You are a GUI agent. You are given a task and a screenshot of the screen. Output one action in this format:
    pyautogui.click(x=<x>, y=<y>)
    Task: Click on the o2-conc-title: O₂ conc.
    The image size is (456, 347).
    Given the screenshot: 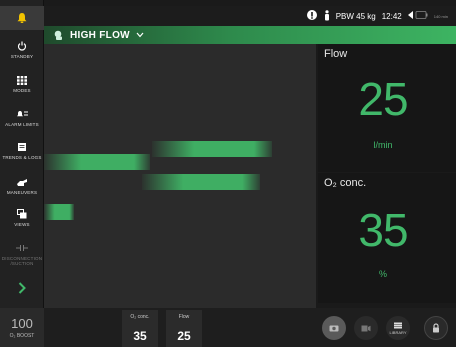 What is the action you would take?
    pyautogui.click(x=345, y=183)
    